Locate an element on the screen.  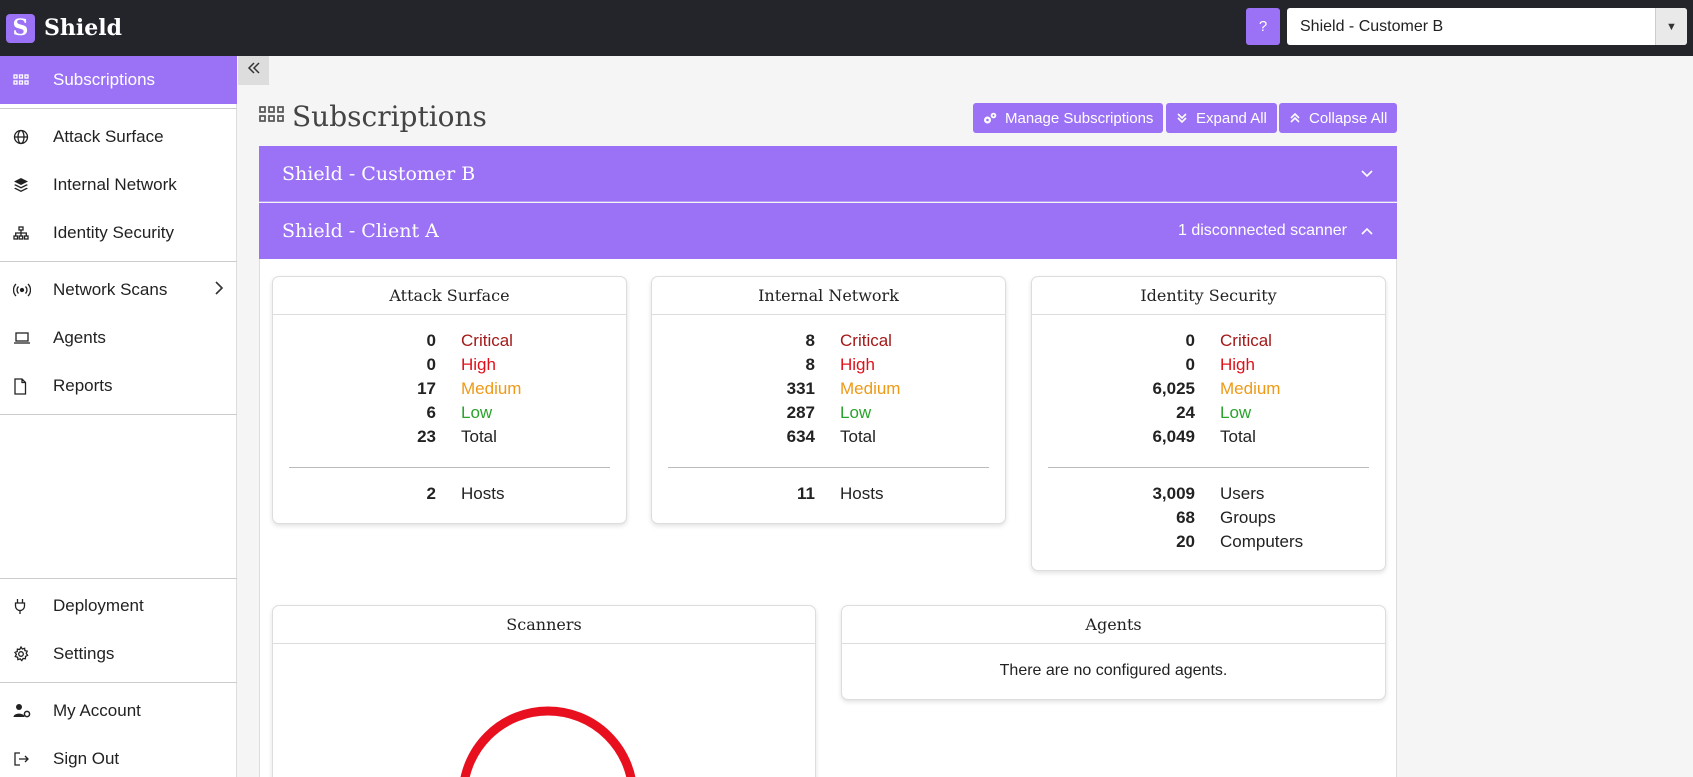
card-title: Identity Security is located at coordinates (1208, 296).